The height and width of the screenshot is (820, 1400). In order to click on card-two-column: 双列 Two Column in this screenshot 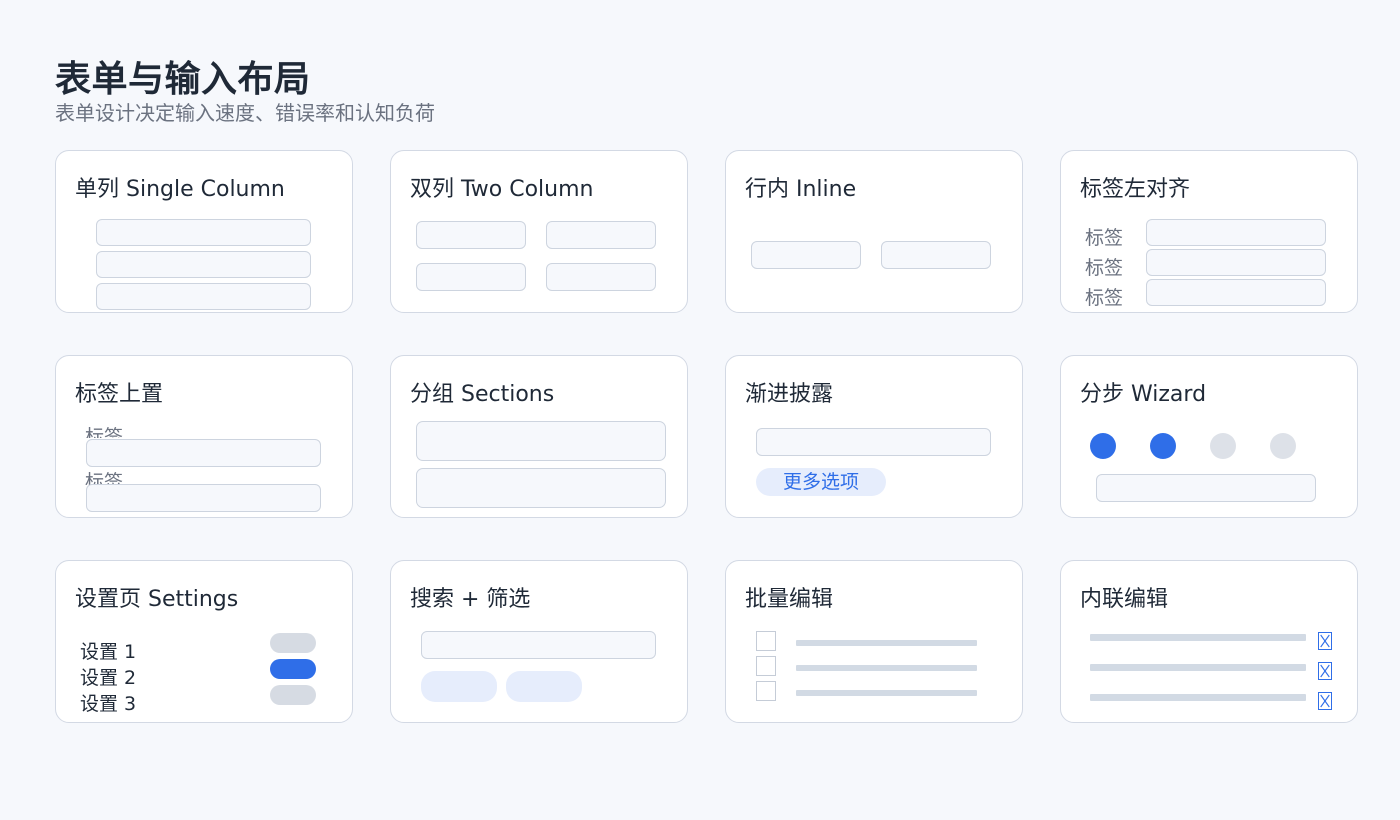, I will do `click(539, 231)`.